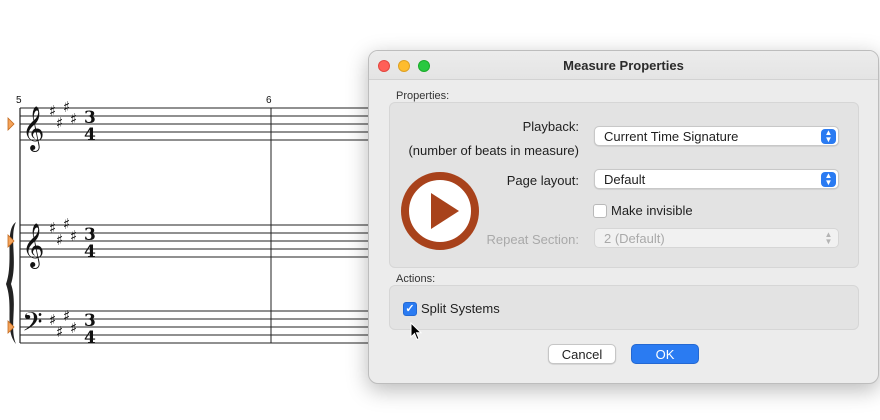 This screenshot has height=420, width=880. I want to click on key-signature-staff-2: ♯ ♯ ♯ ♯, so click(63, 232).